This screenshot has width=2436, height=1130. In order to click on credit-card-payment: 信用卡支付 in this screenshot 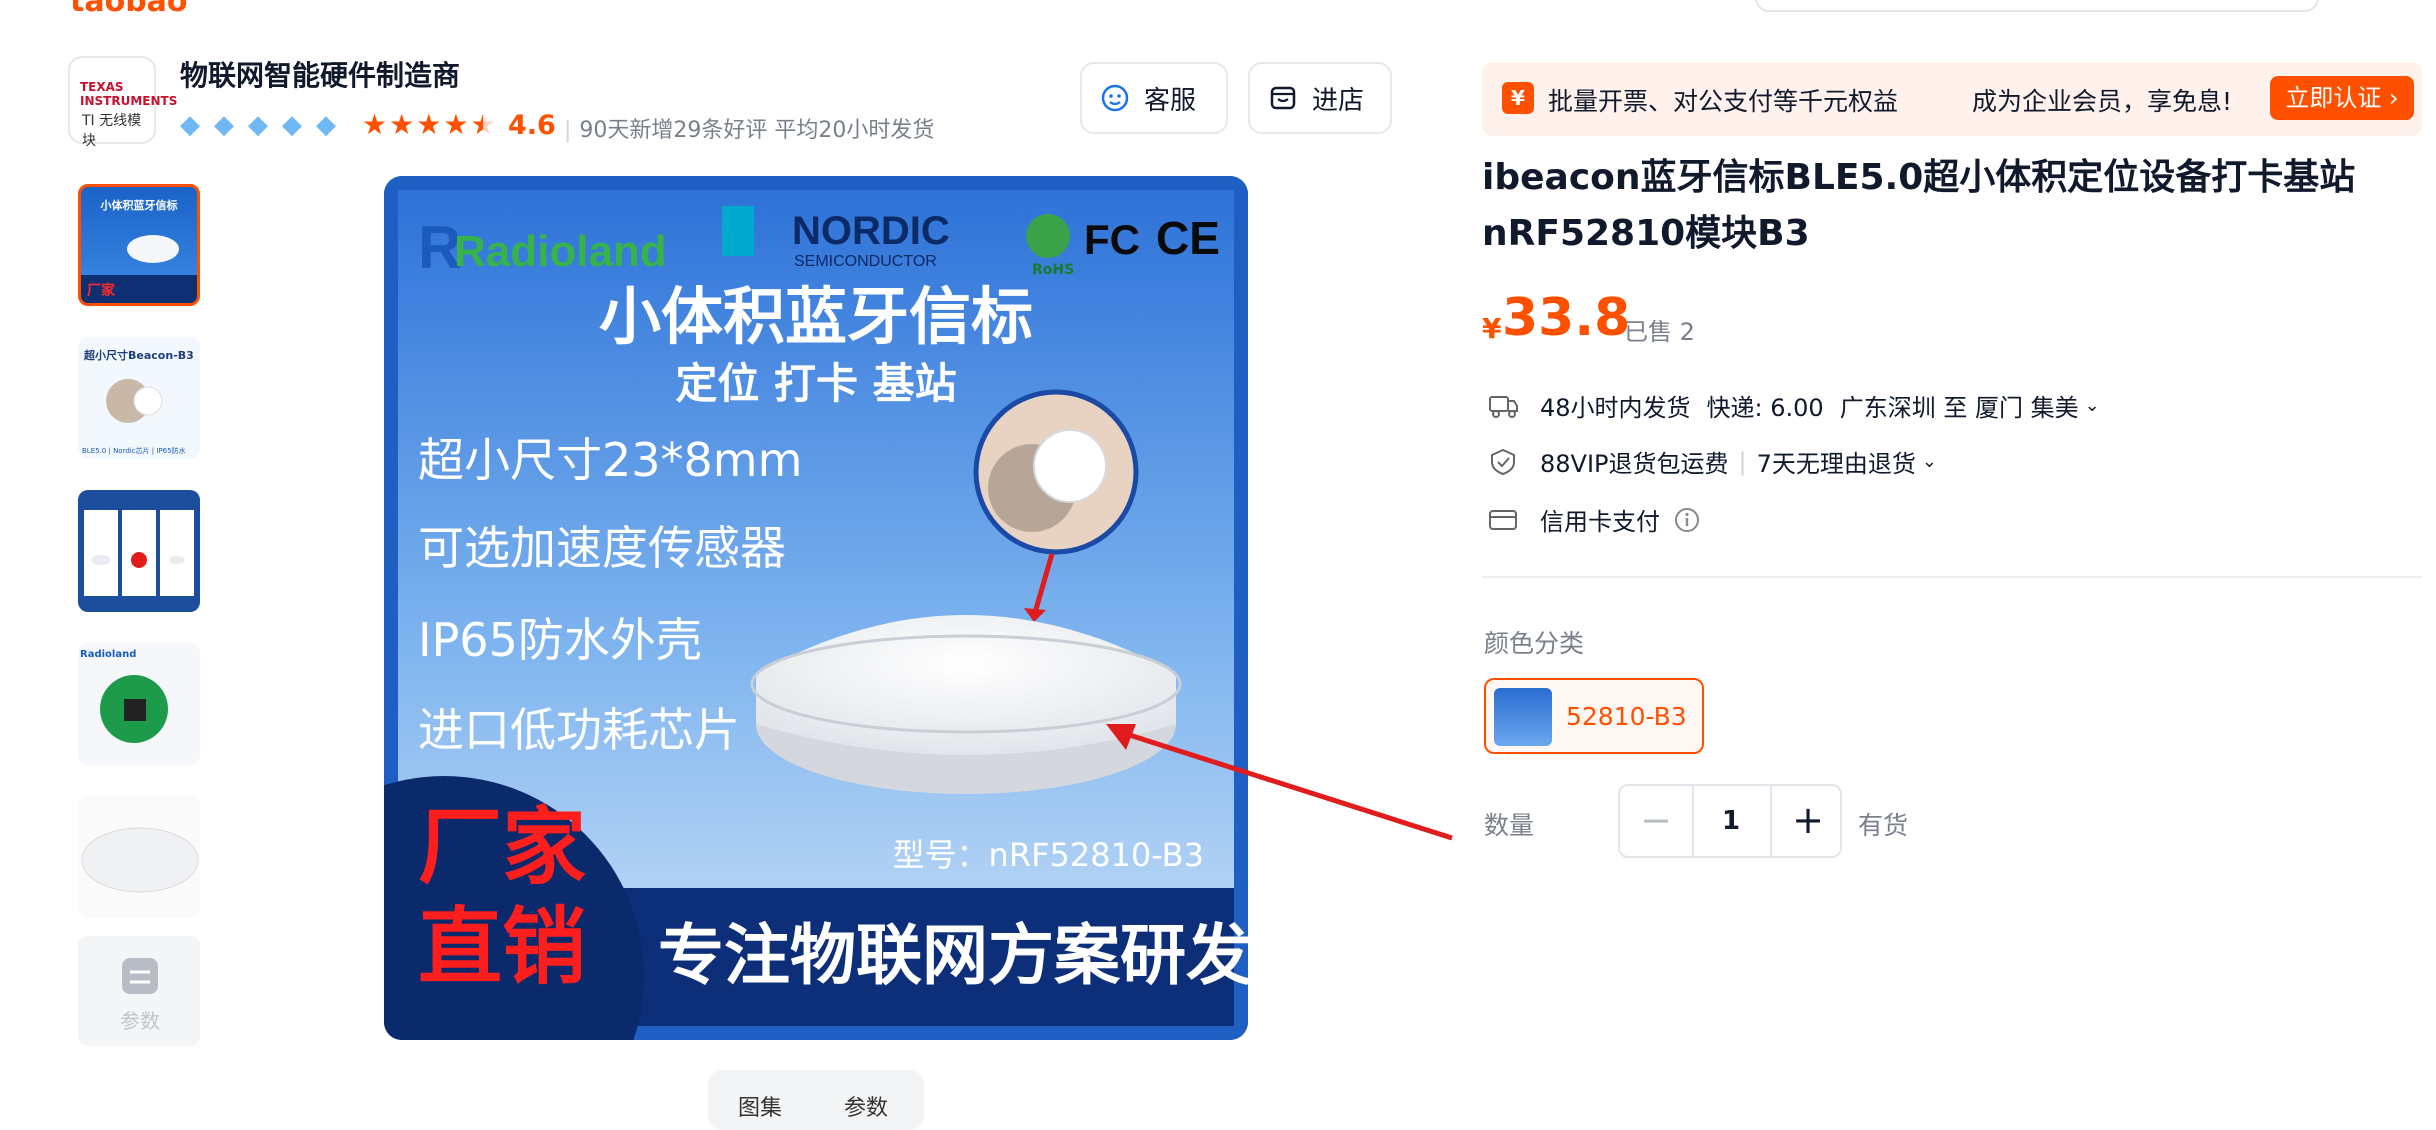, I will do `click(1600, 522)`.